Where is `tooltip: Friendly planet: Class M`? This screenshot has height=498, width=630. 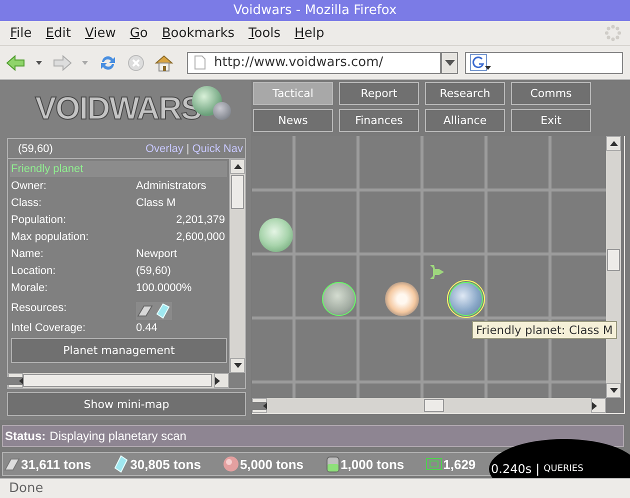 tooltip: Friendly planet: Class M is located at coordinates (544, 330).